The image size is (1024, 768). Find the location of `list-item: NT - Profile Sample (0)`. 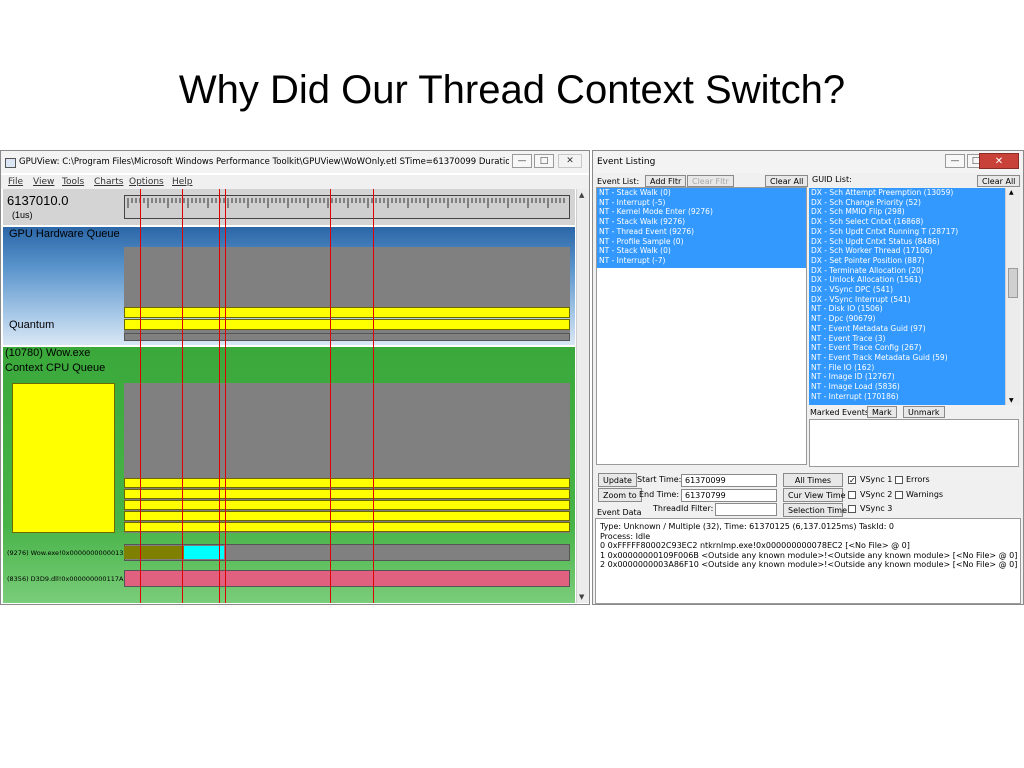

list-item: NT - Profile Sample (0) is located at coordinates (701, 242).